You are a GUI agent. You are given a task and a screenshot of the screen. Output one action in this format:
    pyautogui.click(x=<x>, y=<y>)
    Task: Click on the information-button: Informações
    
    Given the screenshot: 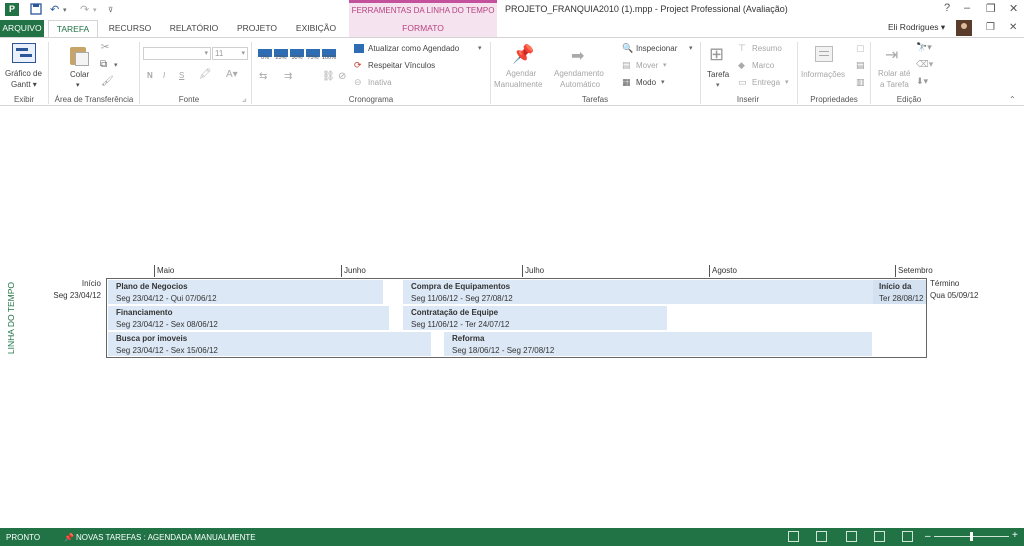 What is the action you would take?
    pyautogui.click(x=823, y=74)
    